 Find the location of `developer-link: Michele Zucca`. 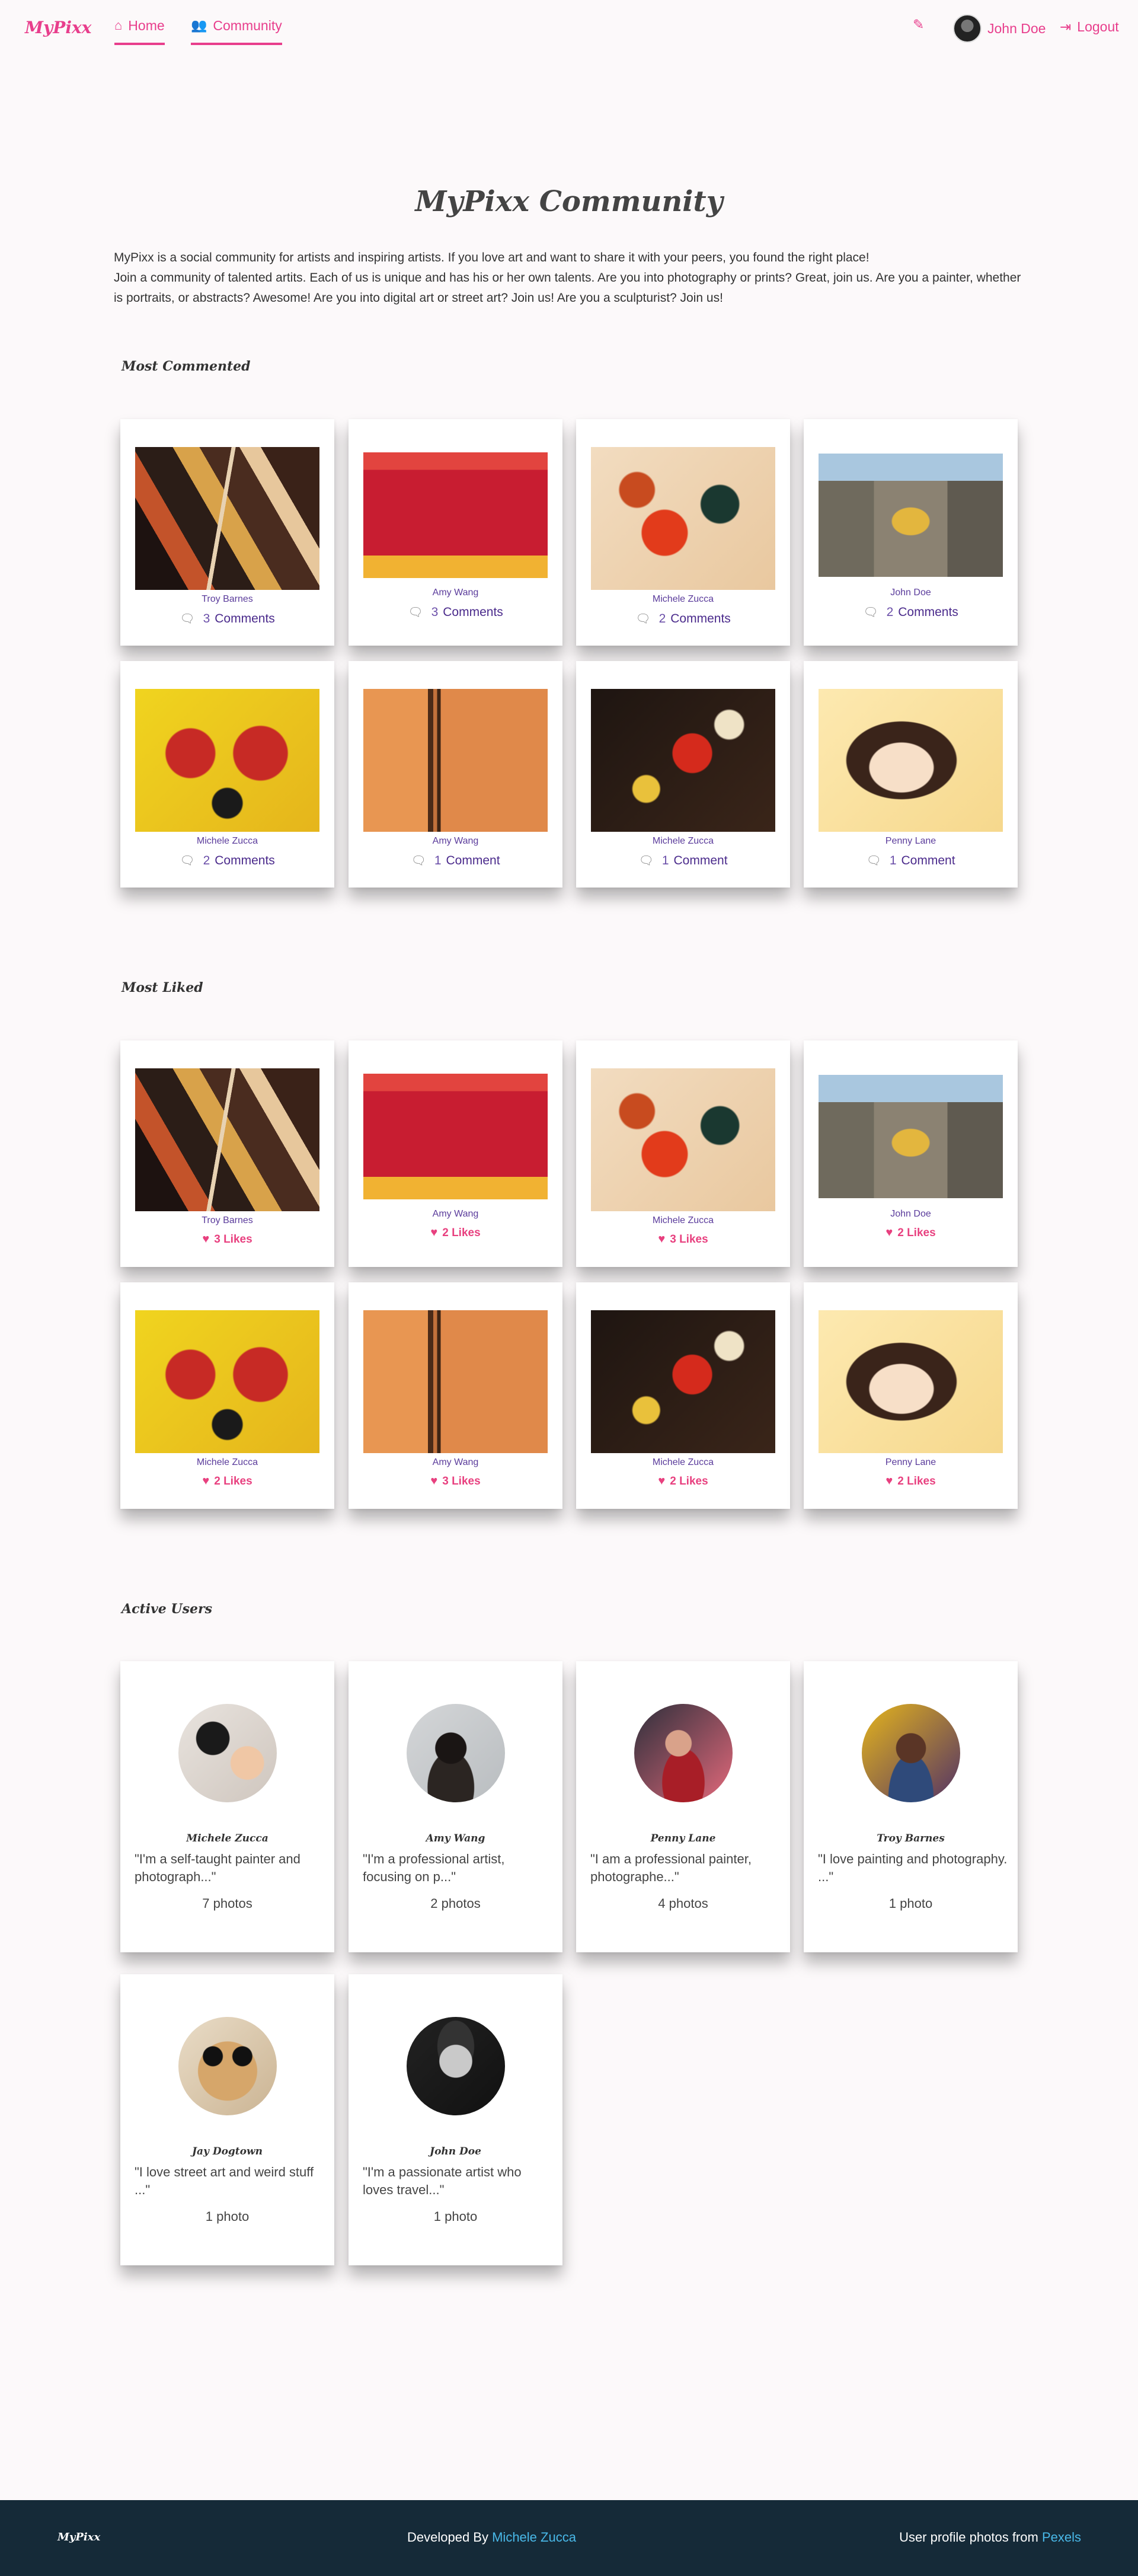

developer-link: Michele Zucca is located at coordinates (534, 2537).